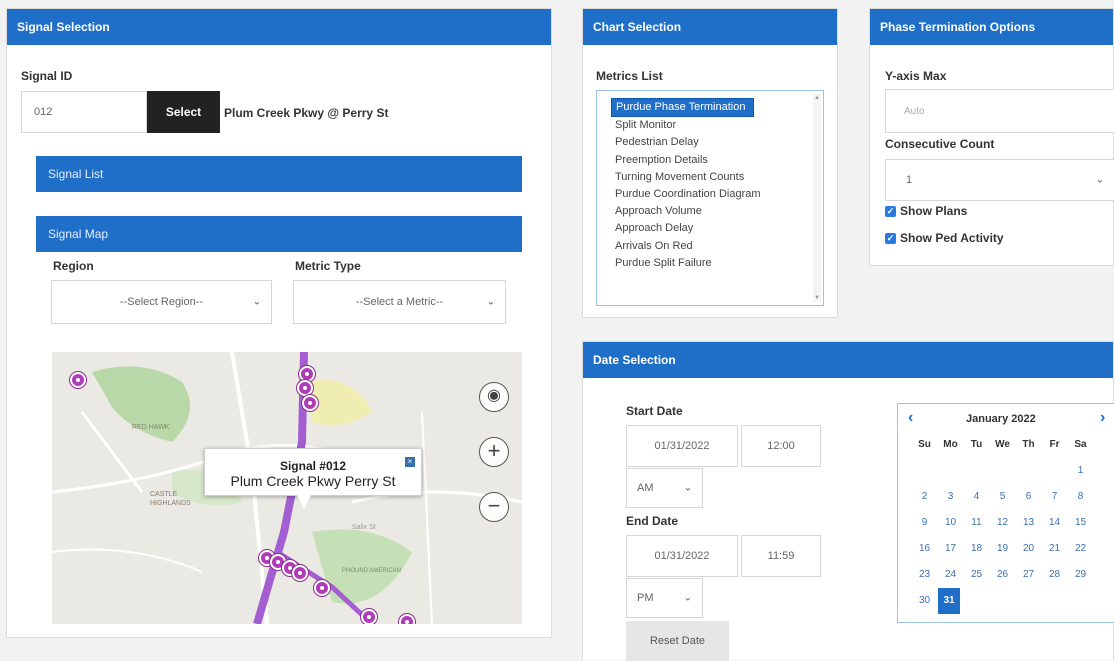 This screenshot has width=1114, height=661. What do you see at coordinates (817, 298) in the screenshot?
I see `scroll-down-icon: ▼` at bounding box center [817, 298].